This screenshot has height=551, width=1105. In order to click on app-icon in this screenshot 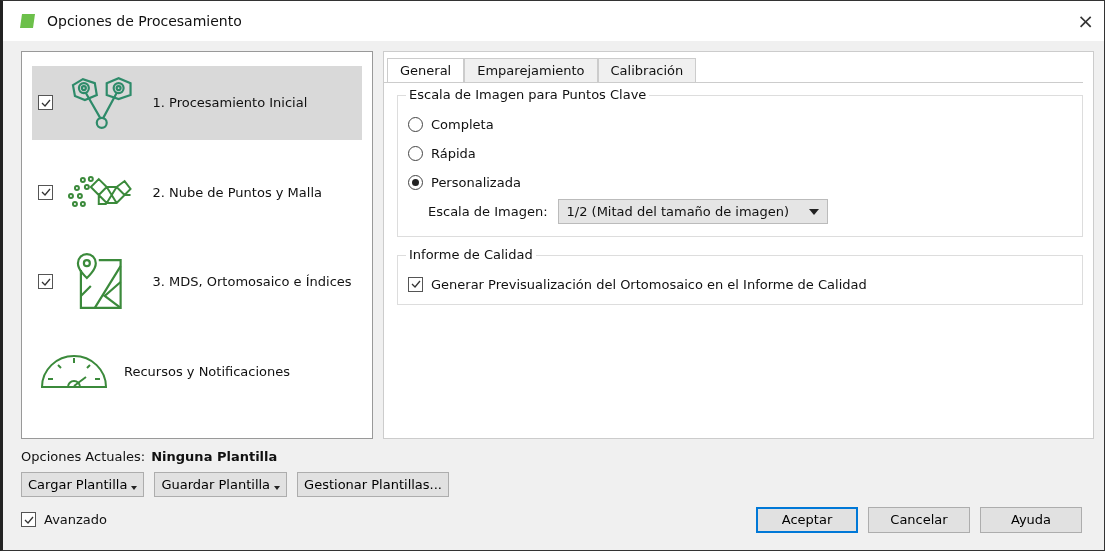, I will do `click(28, 21)`.